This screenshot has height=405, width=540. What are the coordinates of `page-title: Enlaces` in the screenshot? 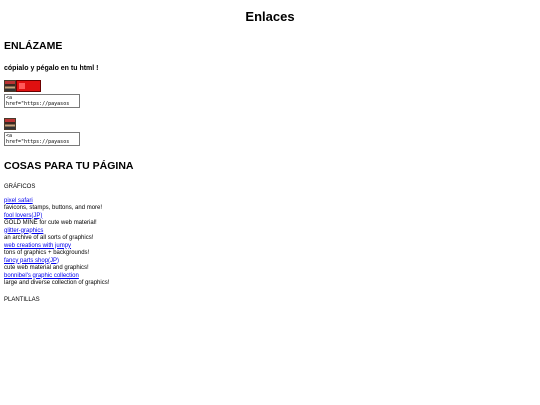 It's located at (270, 16).